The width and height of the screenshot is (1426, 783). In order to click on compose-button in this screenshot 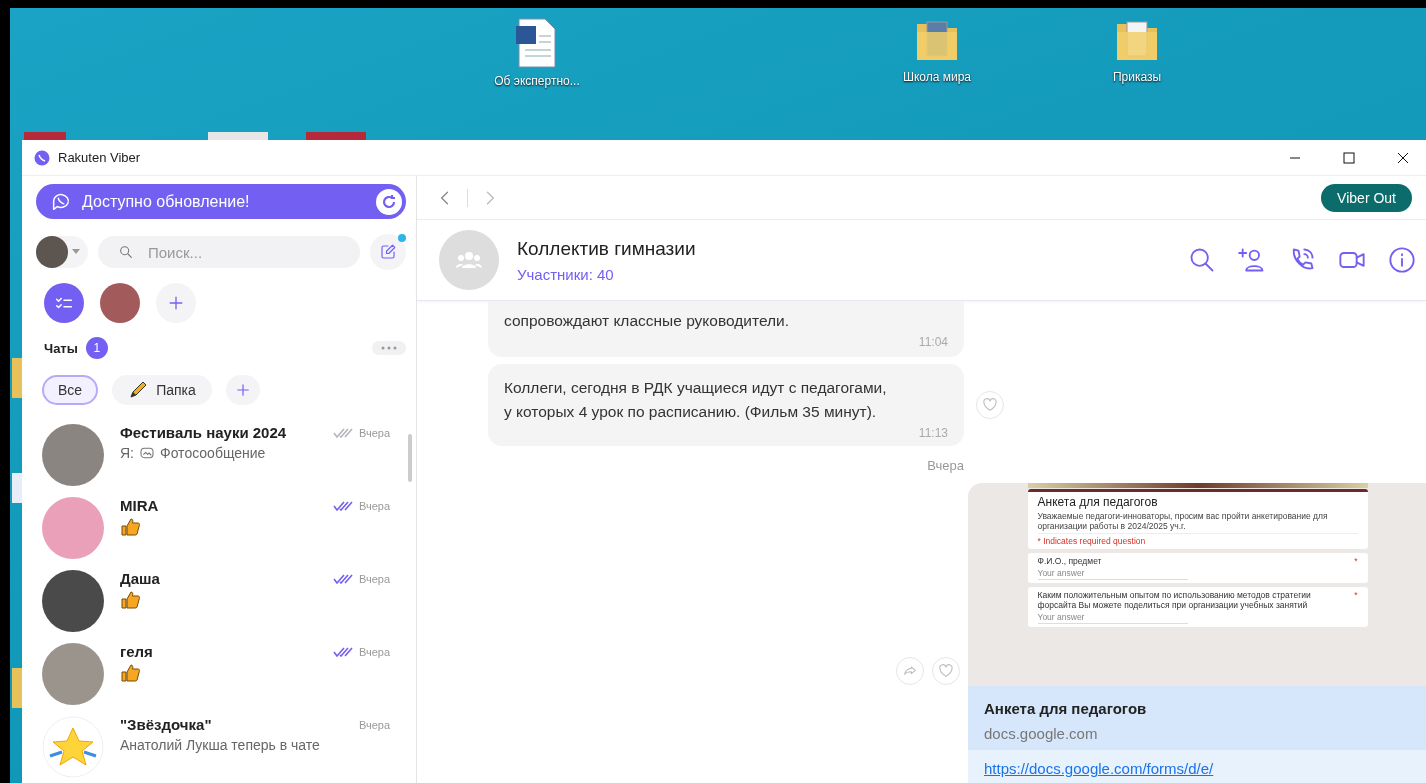, I will do `click(388, 252)`.